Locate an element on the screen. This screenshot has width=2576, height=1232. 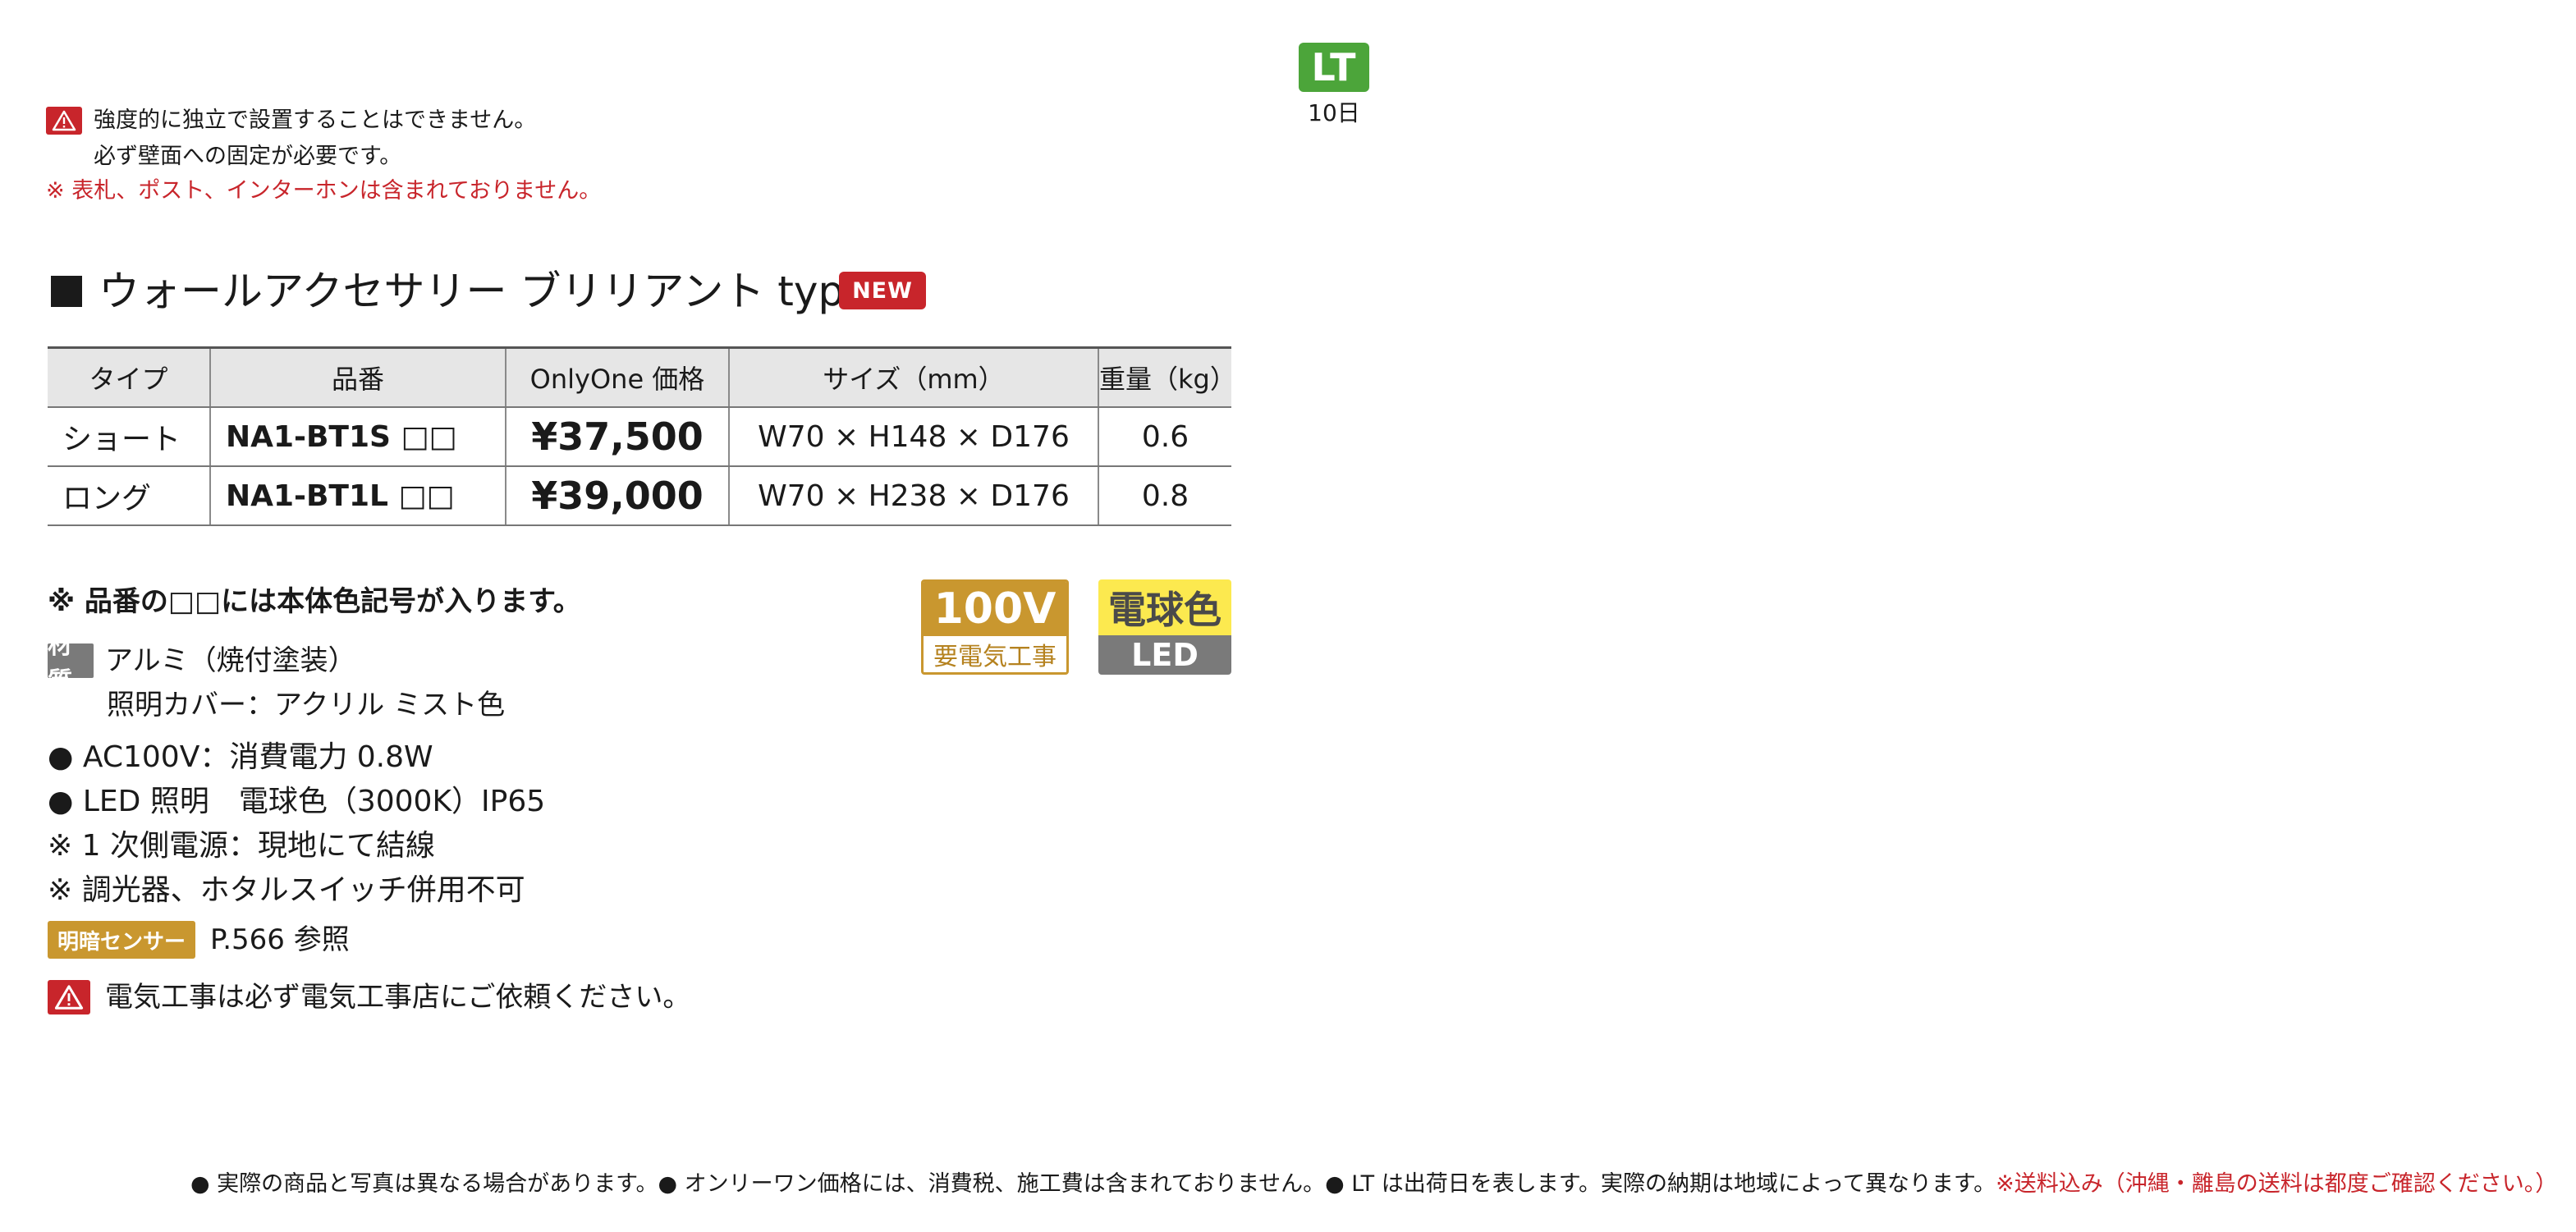
sensor-badge: 明暗センサー is located at coordinates (121, 940).